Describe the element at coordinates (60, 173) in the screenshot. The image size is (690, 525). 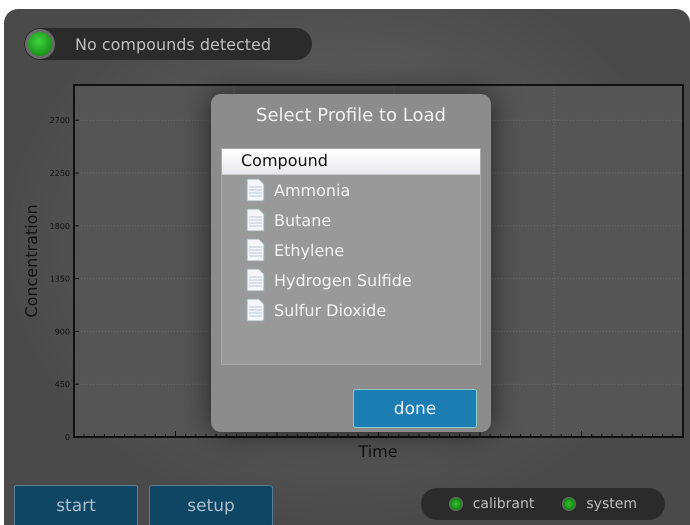
I see `y-tick-label: 2250` at that location.